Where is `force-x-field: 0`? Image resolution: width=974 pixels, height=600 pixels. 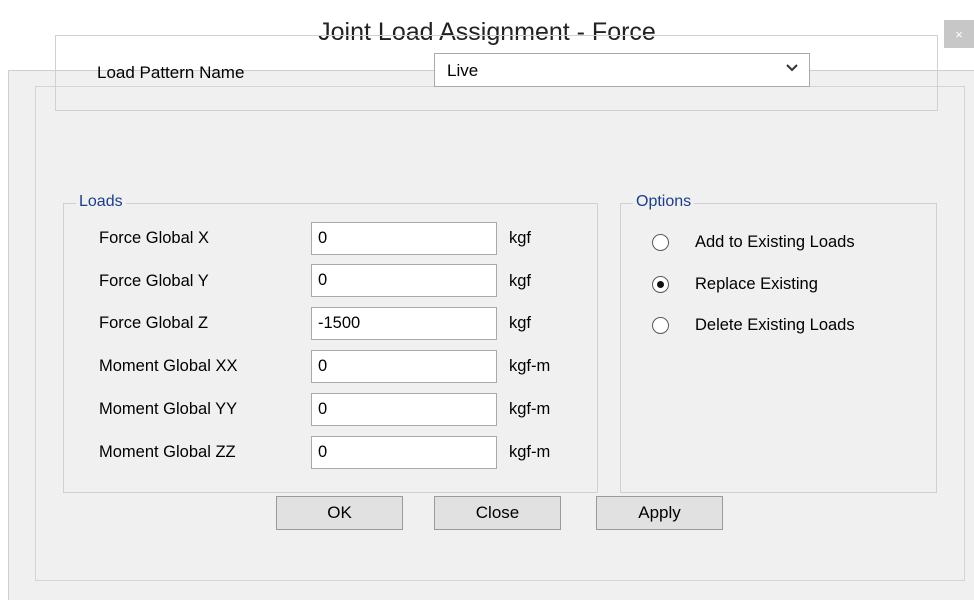
force-x-field: 0 is located at coordinates (404, 238).